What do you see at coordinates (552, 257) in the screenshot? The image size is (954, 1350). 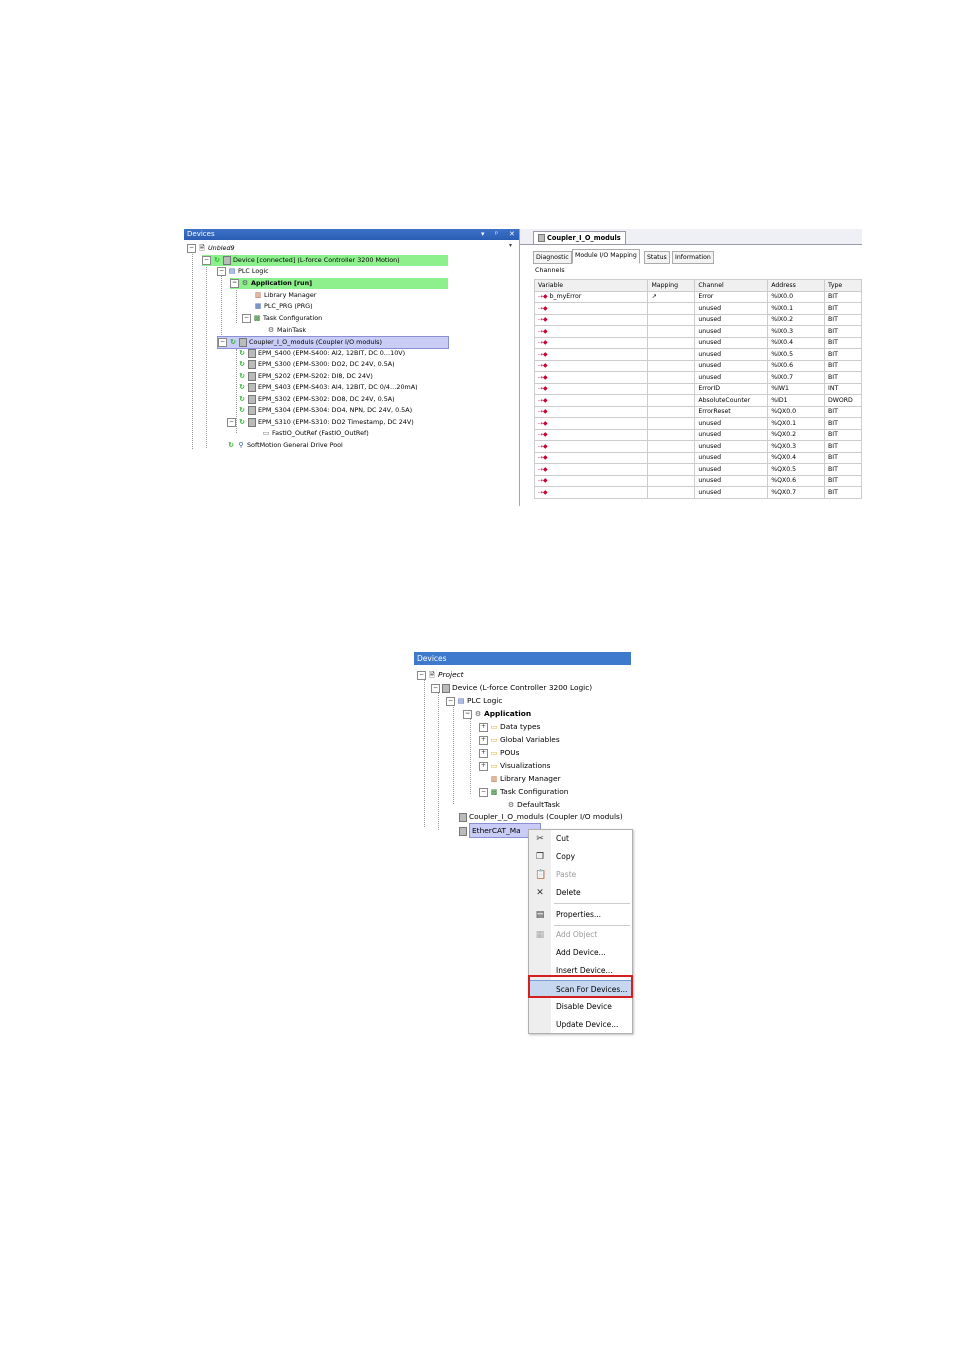 I see `tab-diagnostic: Diagnostic` at bounding box center [552, 257].